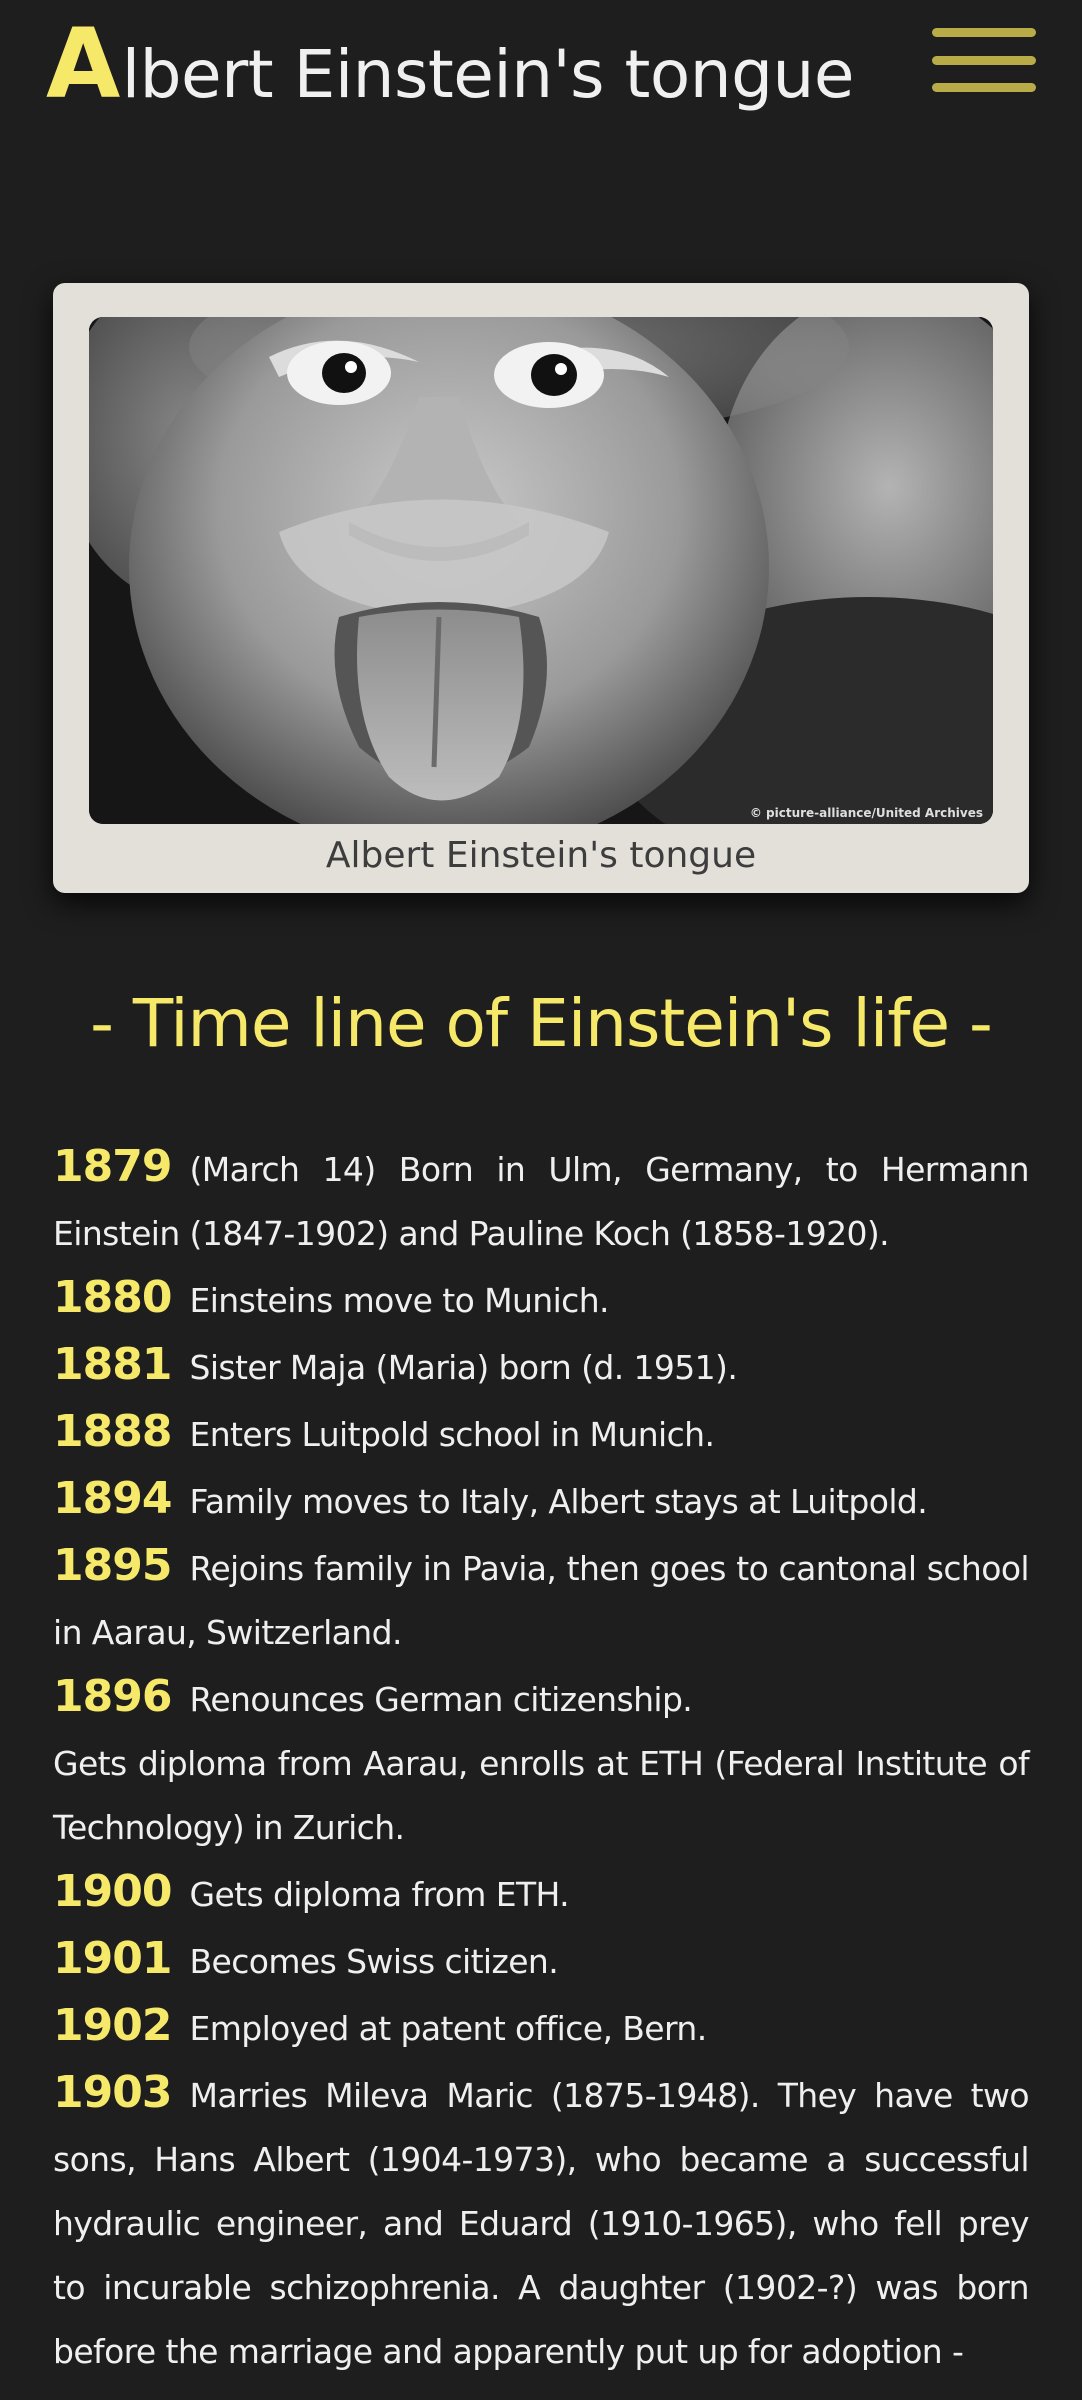 The width and height of the screenshot is (1082, 2400). What do you see at coordinates (452, 1434) in the screenshot?
I see `timeline-text: Enters Luitpold school in Munich.` at bounding box center [452, 1434].